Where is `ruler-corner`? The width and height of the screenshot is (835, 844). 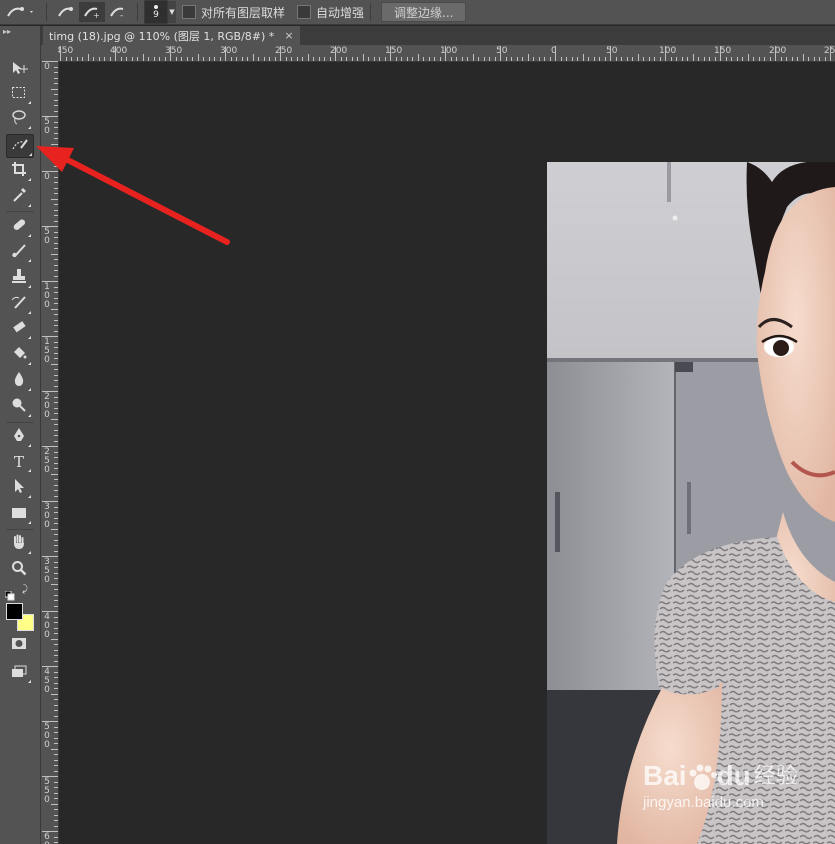
ruler-corner is located at coordinates (49, 53).